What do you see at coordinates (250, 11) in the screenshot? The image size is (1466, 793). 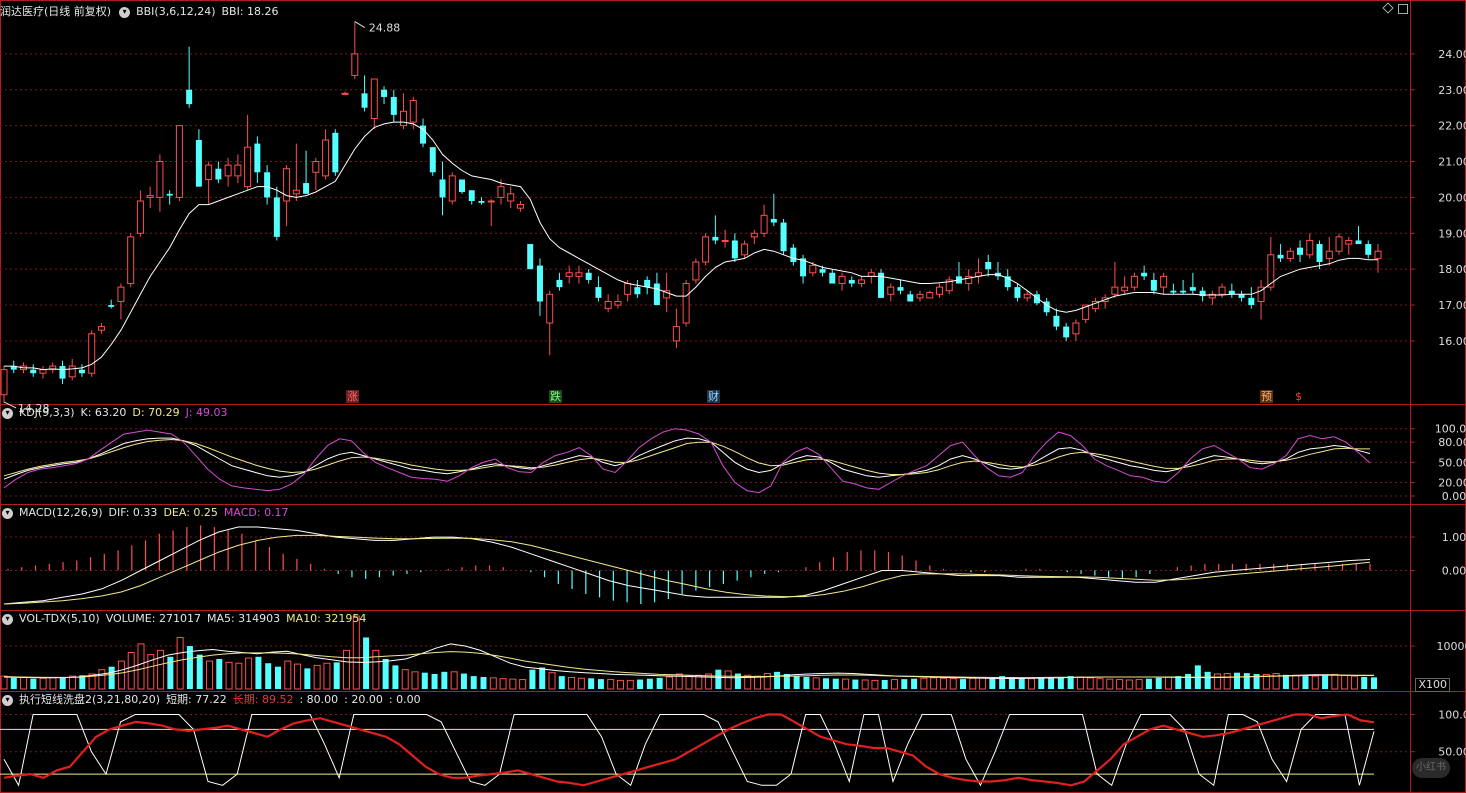 I see `bbi-value: BBI: 18.26` at bounding box center [250, 11].